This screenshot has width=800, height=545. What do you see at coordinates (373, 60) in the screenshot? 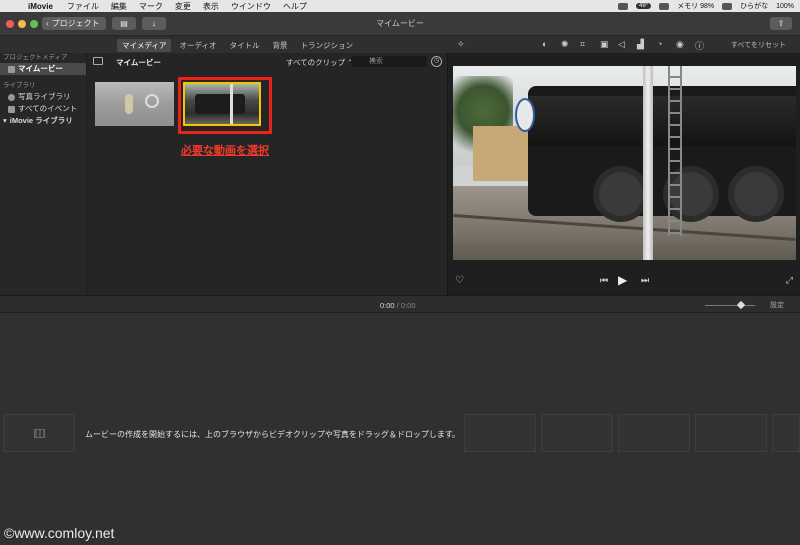
I see `search-icon: ⌕` at bounding box center [373, 60].